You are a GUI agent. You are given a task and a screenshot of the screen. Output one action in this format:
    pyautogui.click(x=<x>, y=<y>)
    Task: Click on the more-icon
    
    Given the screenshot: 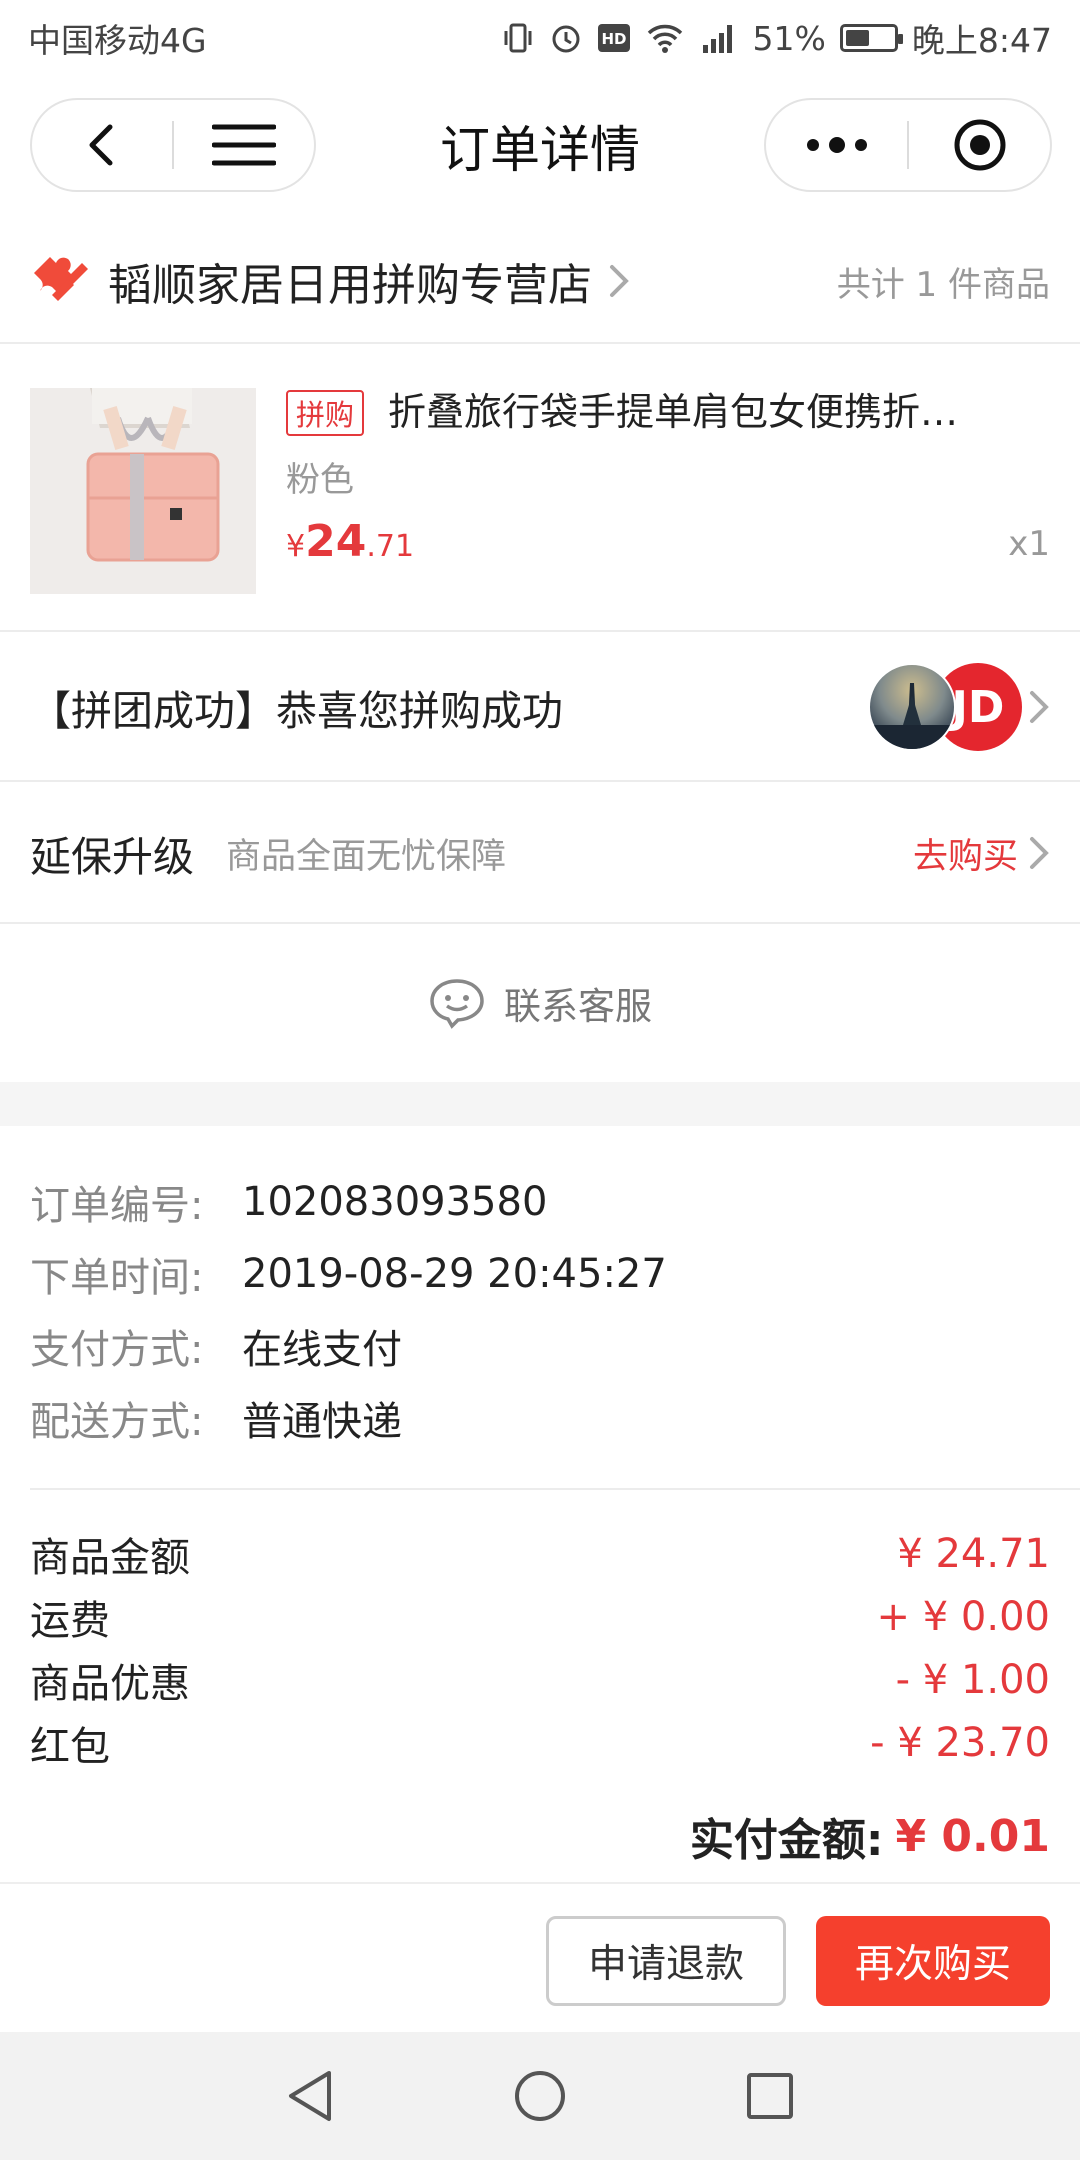 What is the action you would take?
    pyautogui.click(x=836, y=145)
    